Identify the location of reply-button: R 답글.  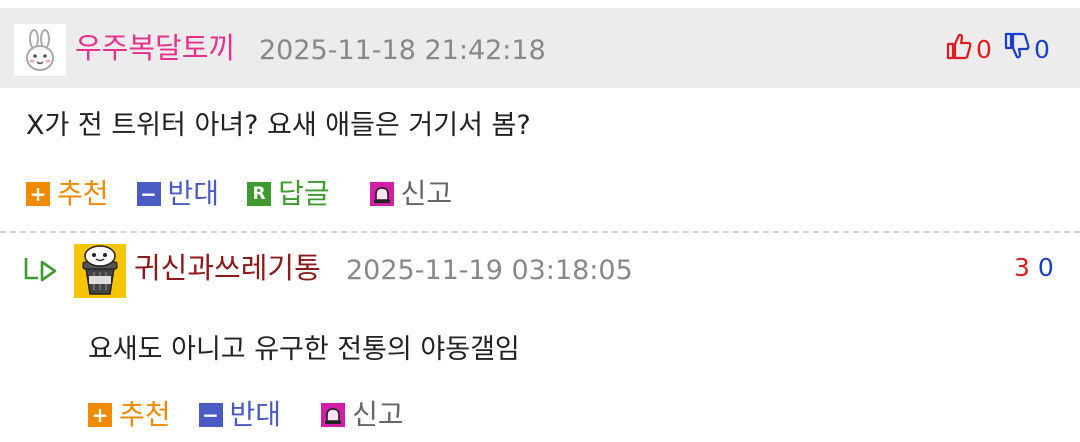
(288, 194).